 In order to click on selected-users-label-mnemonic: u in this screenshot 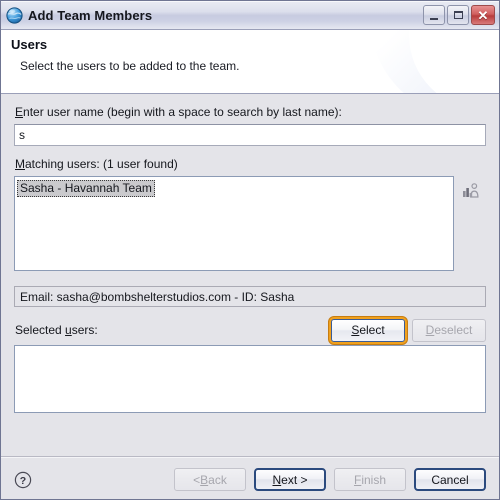, I will do `click(68, 330)`.